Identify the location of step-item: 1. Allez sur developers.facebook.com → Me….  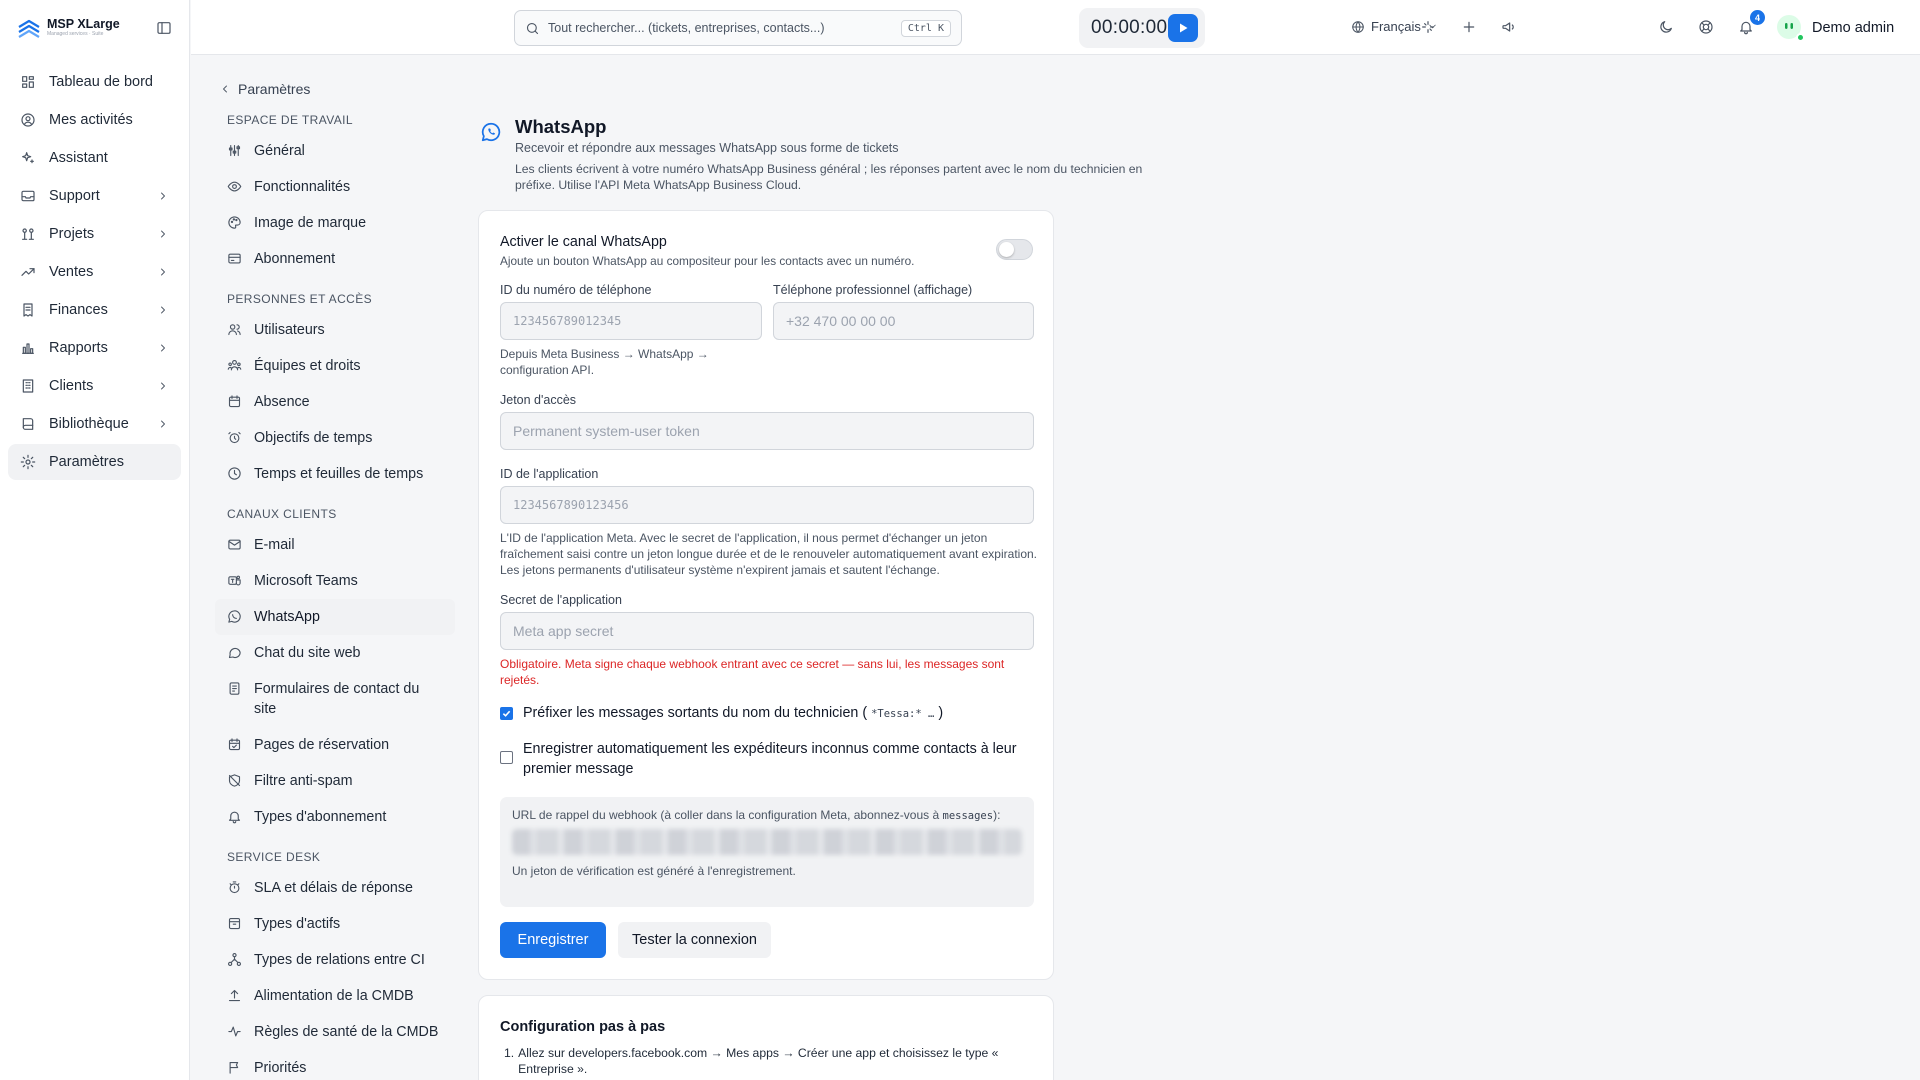
(751, 1061).